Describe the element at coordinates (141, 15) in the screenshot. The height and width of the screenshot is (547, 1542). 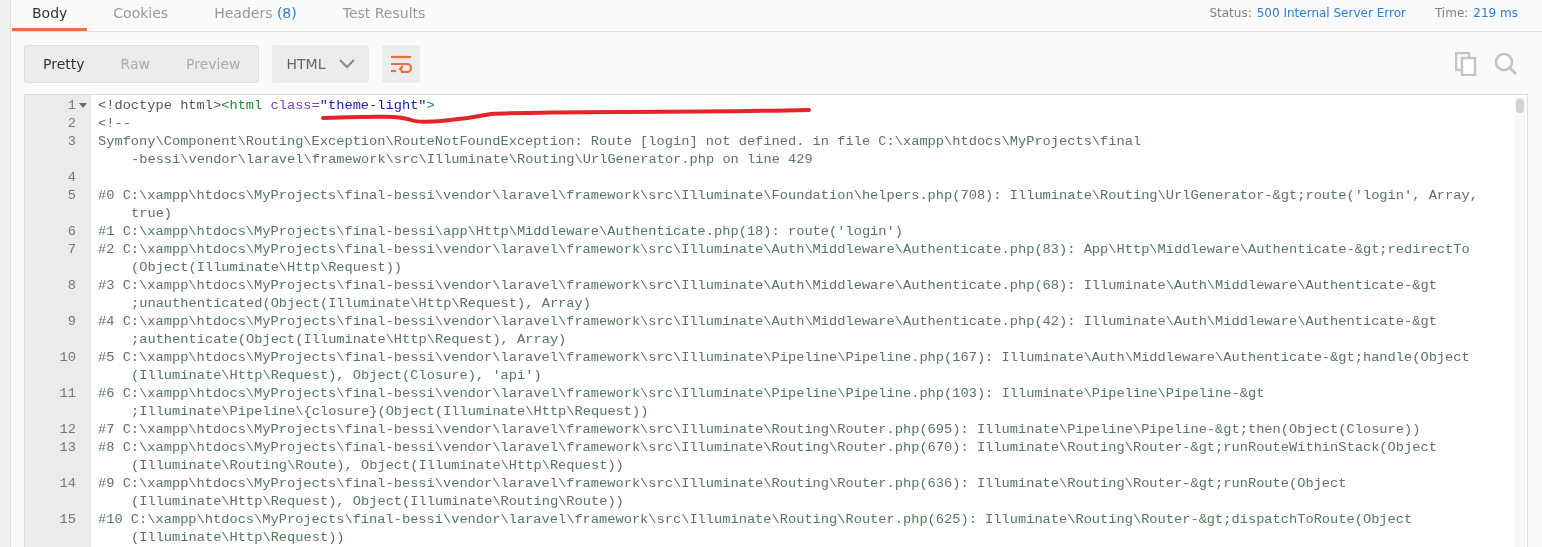
I see `response-tab: Cookies` at that location.